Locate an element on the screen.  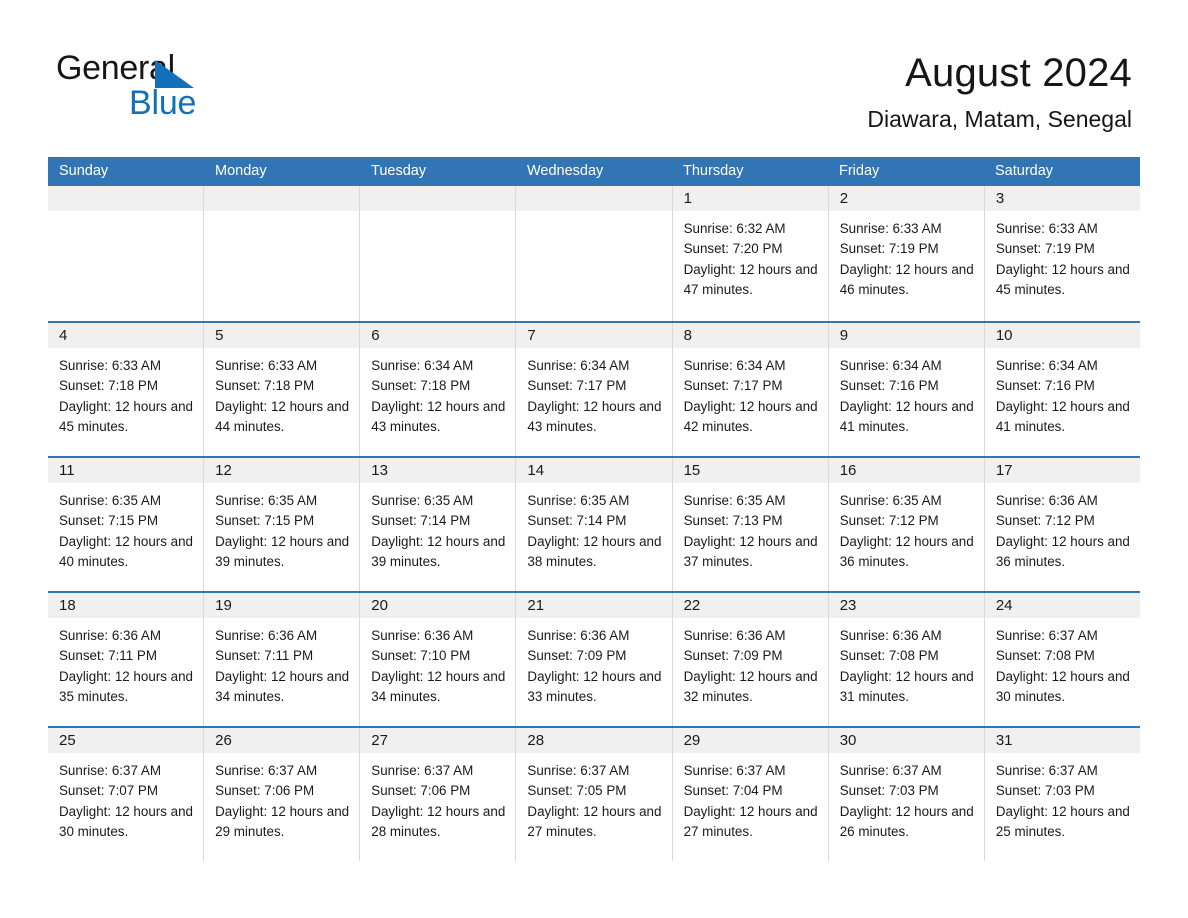
daylight-text: Daylight: 12 hours and 25 minutes. is located at coordinates (1062, 821).